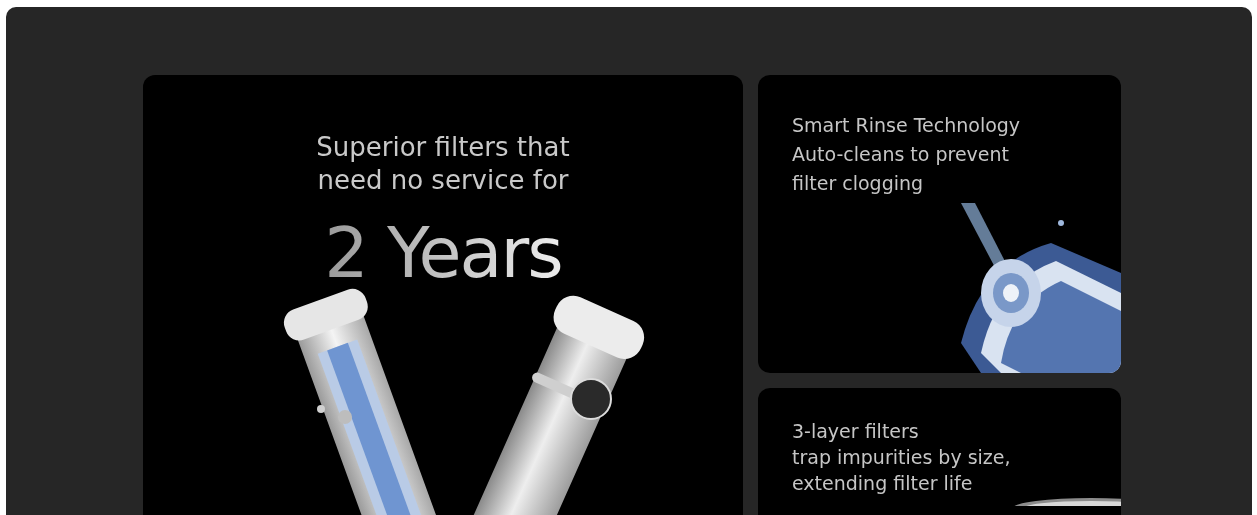 This screenshot has height=515, width=1257. What do you see at coordinates (443, 147) in the screenshot?
I see `hero-heading-line: Superior filters that` at bounding box center [443, 147].